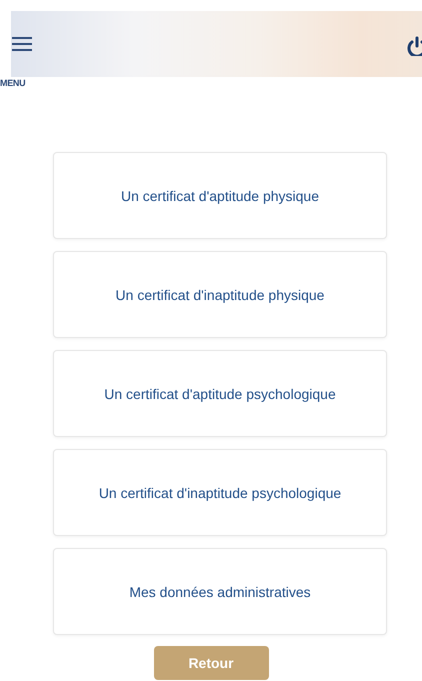 The width and height of the screenshot is (422, 681). Describe the element at coordinates (13, 83) in the screenshot. I see `menu-label: MENU` at that location.